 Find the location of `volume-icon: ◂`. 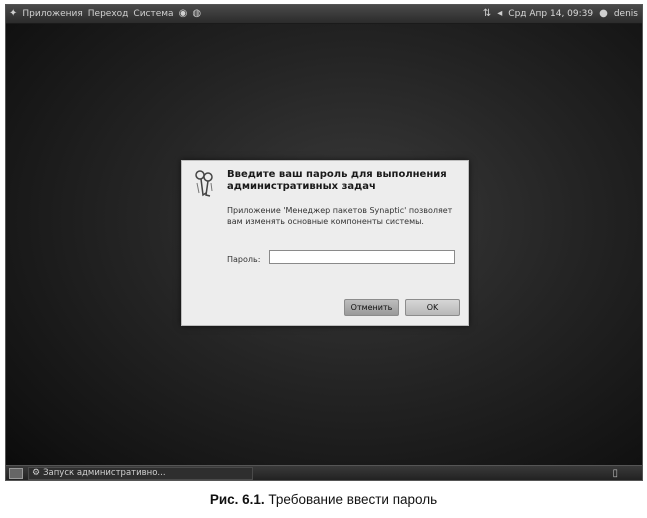

volume-icon: ◂ is located at coordinates (499, 14).